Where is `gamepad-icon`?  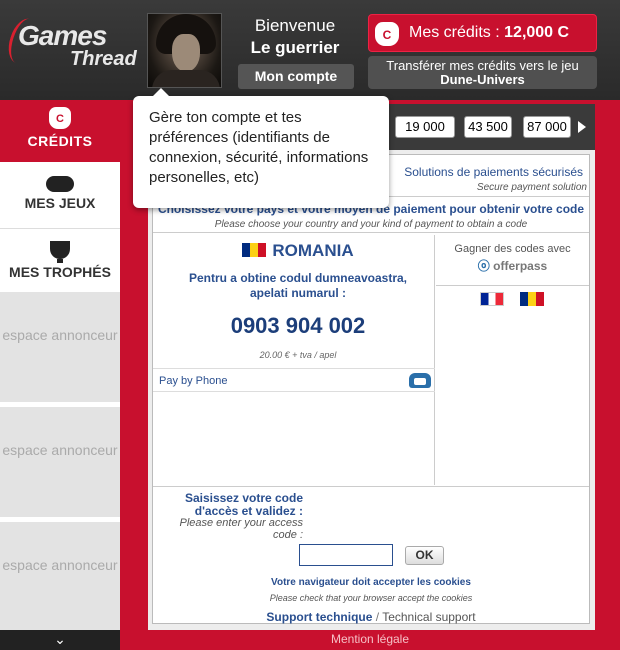
gamepad-icon is located at coordinates (60, 184).